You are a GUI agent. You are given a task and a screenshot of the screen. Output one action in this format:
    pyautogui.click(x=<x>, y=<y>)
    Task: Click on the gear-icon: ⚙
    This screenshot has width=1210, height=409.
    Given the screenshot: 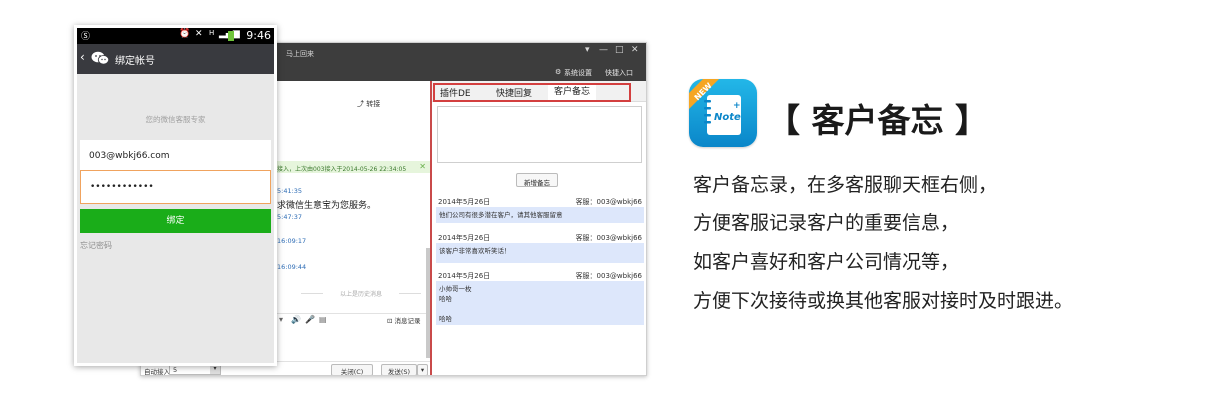 What is the action you would take?
    pyautogui.click(x=558, y=72)
    